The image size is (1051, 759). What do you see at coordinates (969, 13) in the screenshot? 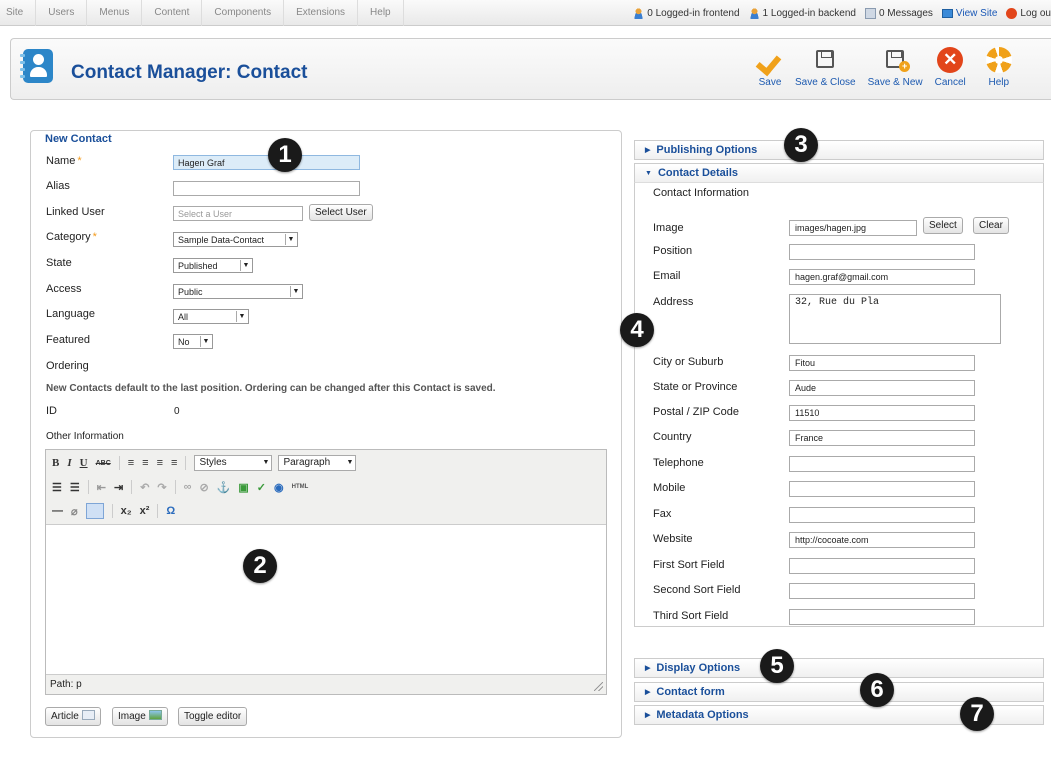
I see `view-site-link: View Site` at bounding box center [969, 13].